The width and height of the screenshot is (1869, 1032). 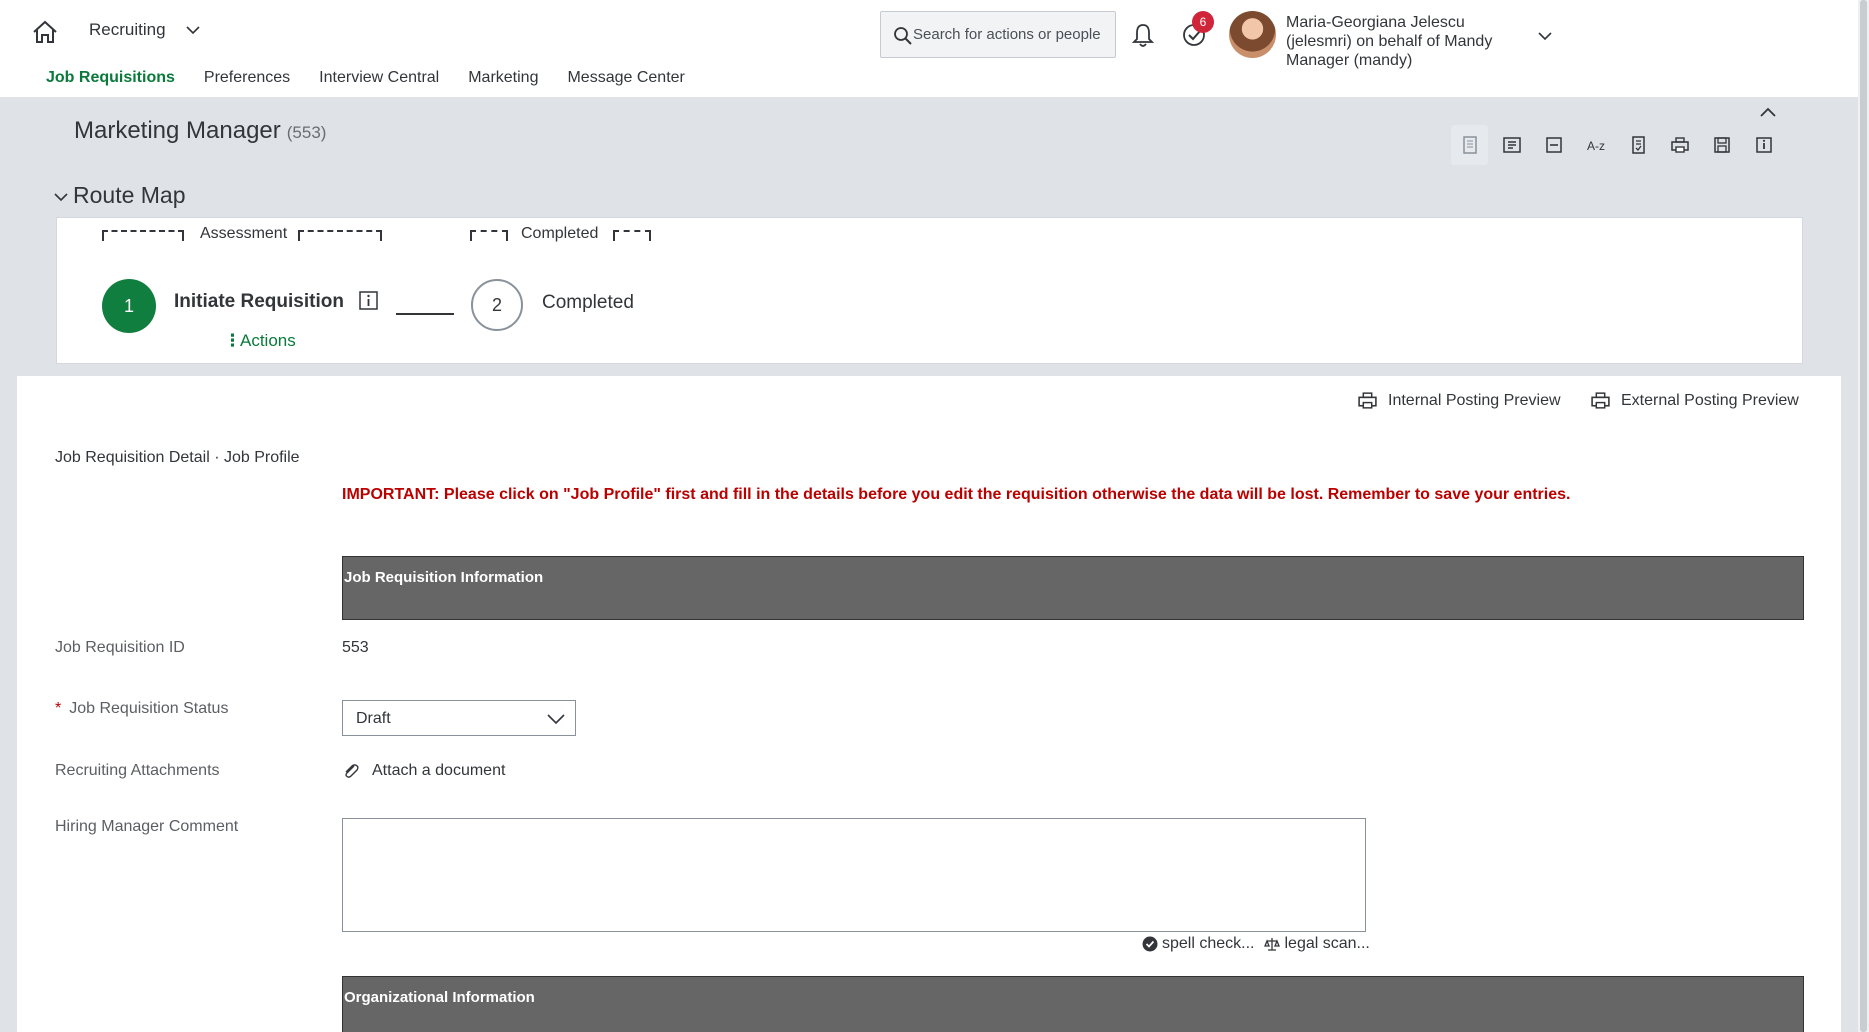 I want to click on hiring-manager-comment-input, so click(x=854, y=875).